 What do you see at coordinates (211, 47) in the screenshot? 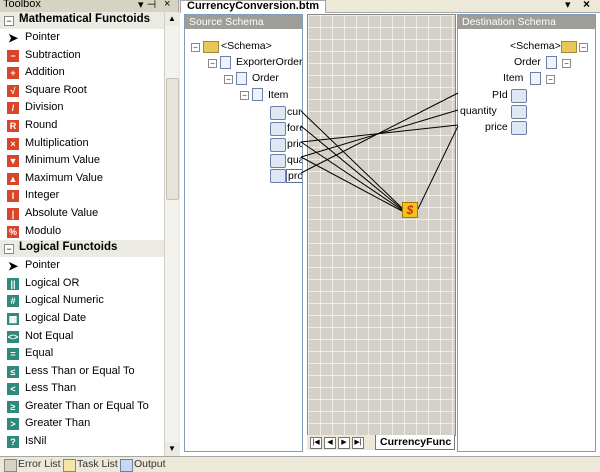
I see `folder-icon` at bounding box center [211, 47].